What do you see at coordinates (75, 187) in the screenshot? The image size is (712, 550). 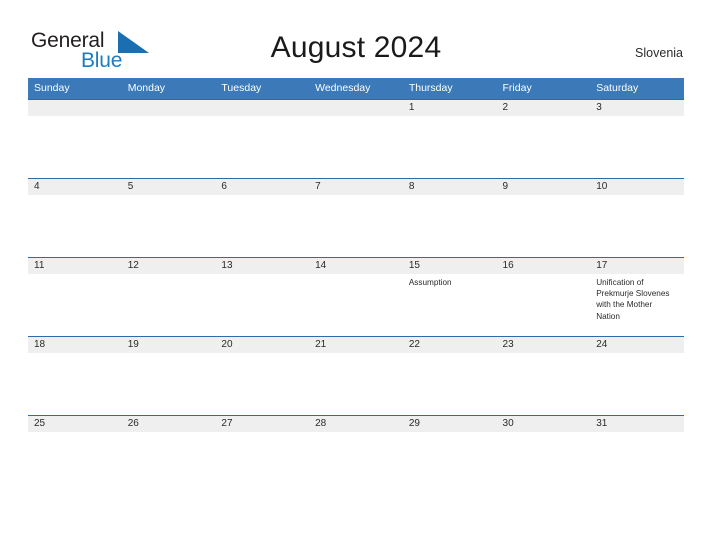 I see `day-number: 4` at bounding box center [75, 187].